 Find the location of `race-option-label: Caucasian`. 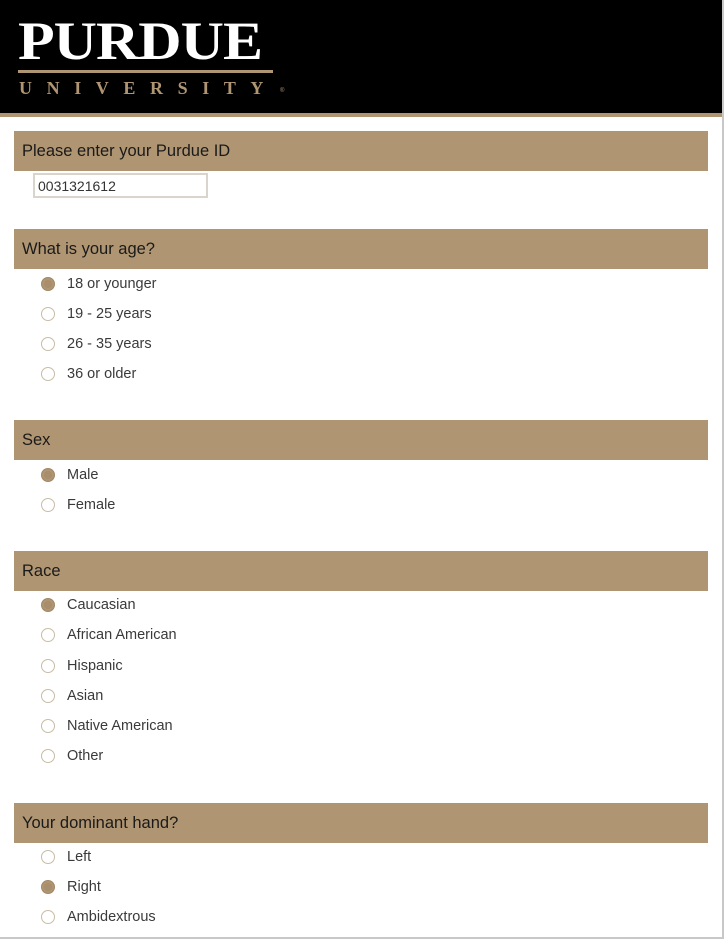

race-option-label: Caucasian is located at coordinates (101, 605).